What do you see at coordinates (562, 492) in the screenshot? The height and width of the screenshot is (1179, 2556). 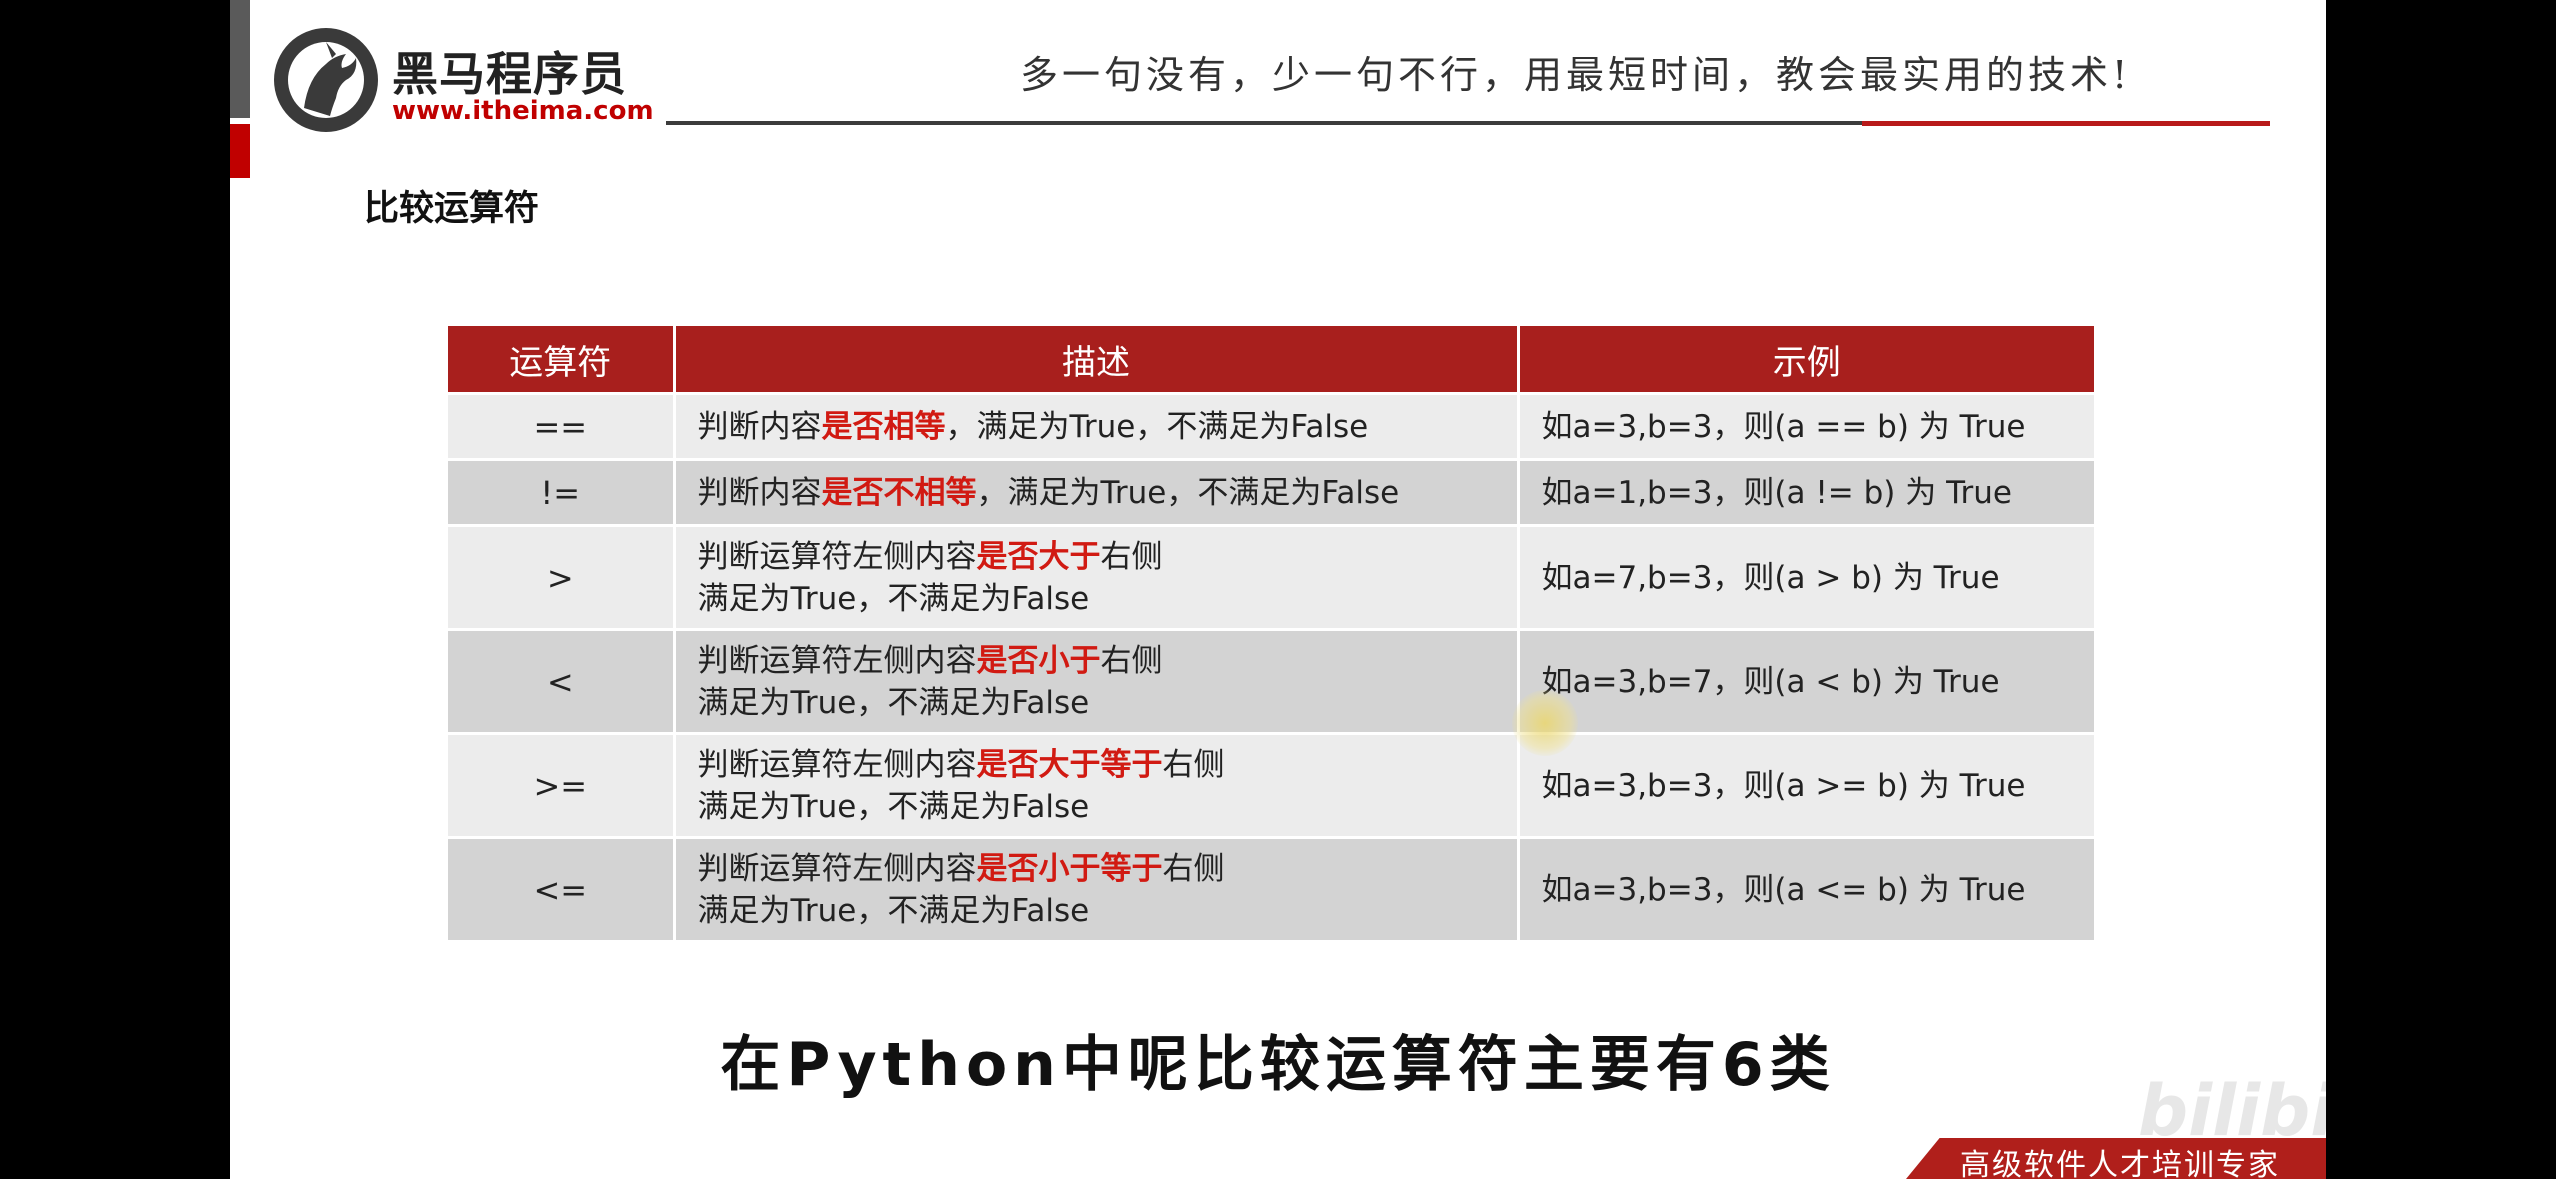 I see `operator-cell: !=` at bounding box center [562, 492].